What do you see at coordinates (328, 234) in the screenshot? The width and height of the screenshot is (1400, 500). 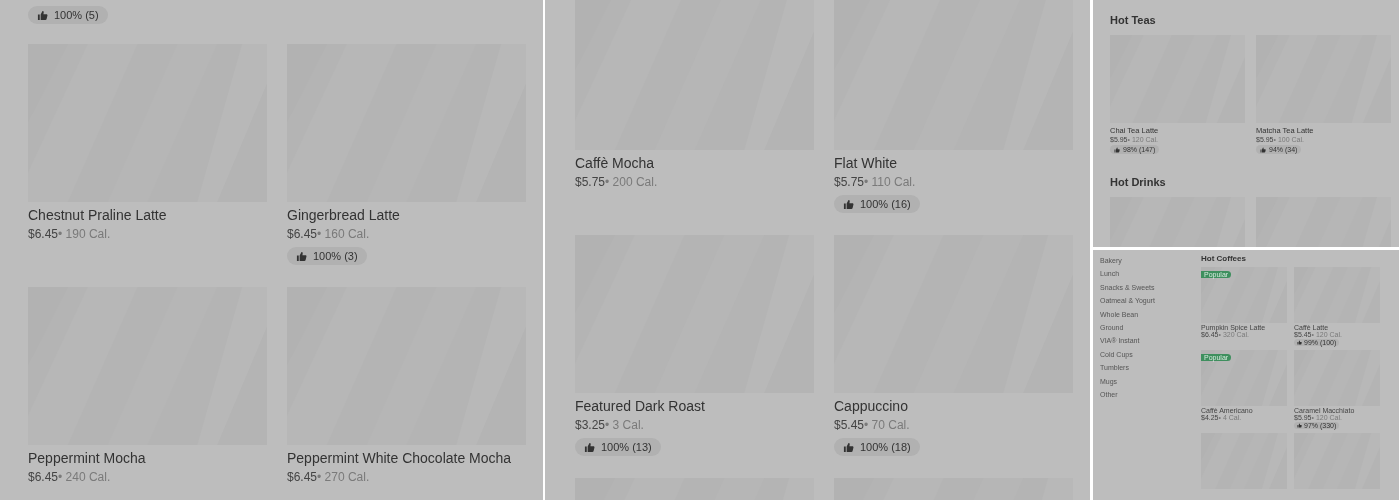 I see `price-calories: $6.45• 160 Cal.` at bounding box center [328, 234].